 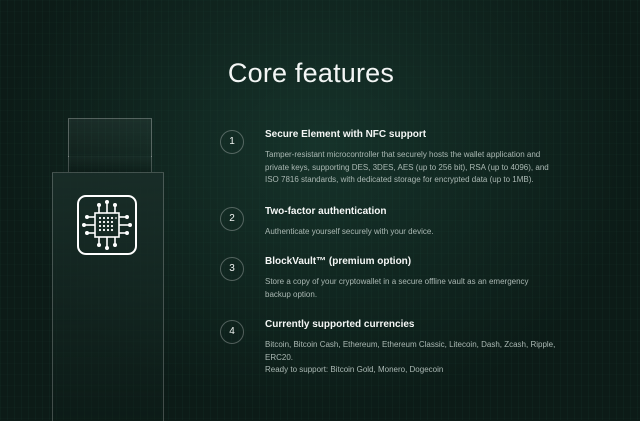 I want to click on feature-number-badge: 3, so click(x=232, y=269).